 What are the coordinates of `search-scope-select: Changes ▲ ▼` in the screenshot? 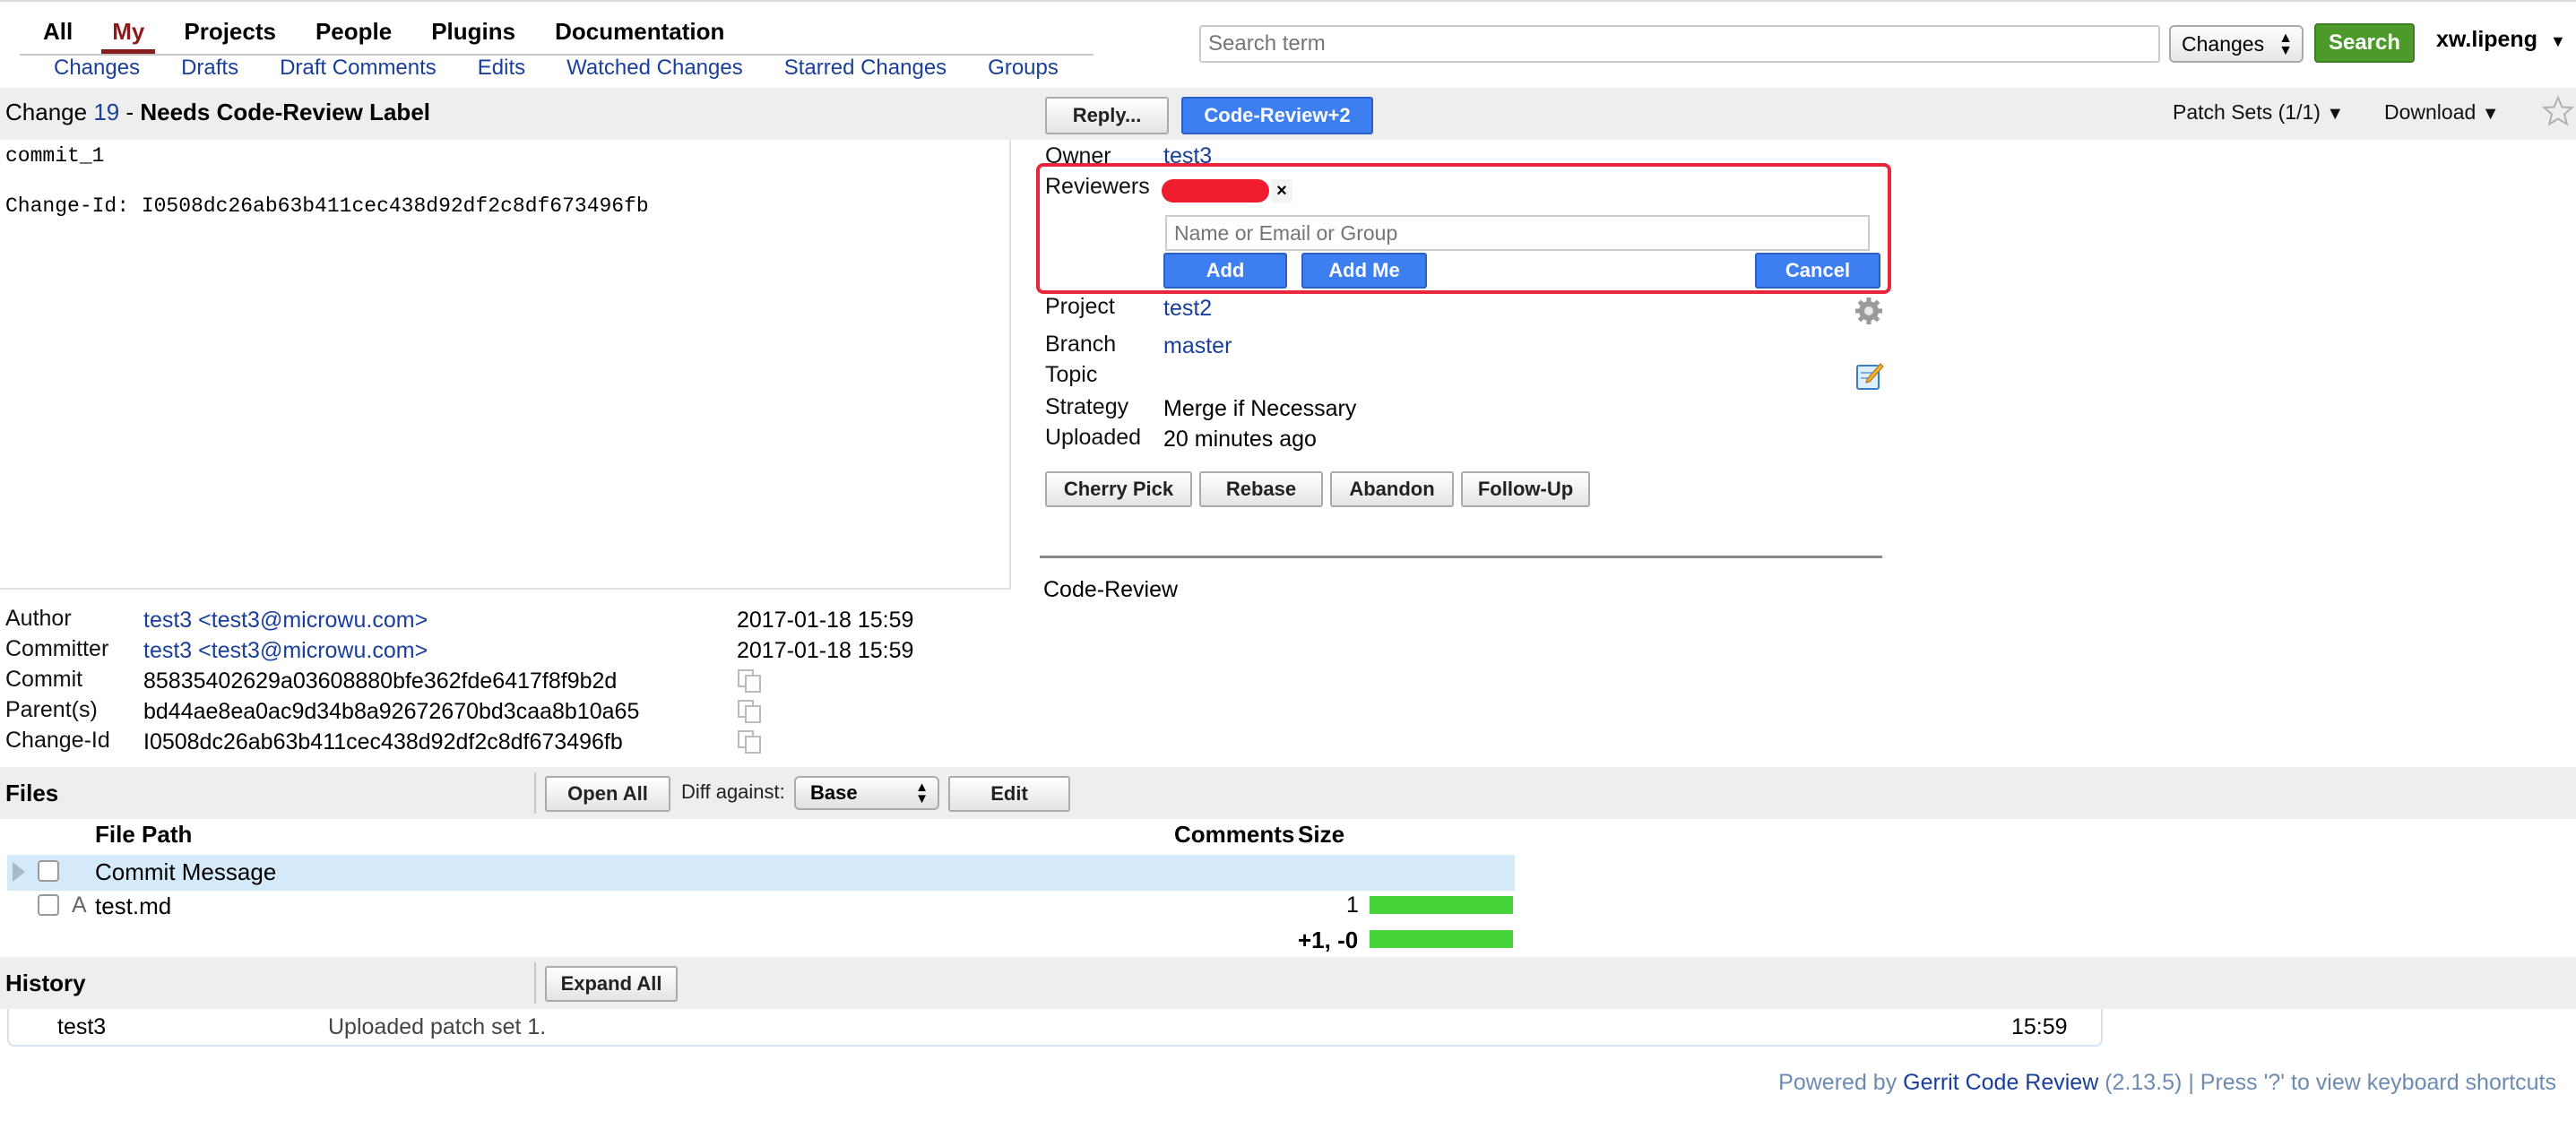 It's located at (2236, 44).